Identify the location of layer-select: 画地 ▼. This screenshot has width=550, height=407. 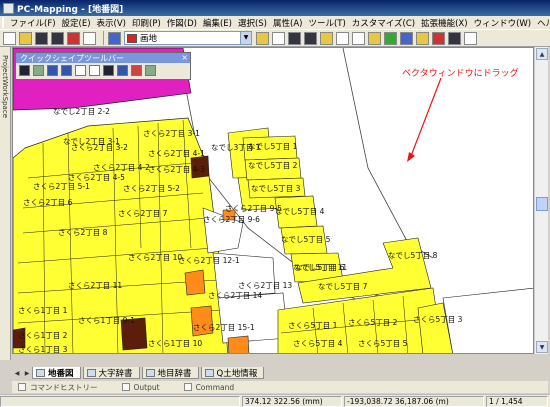
(188, 38).